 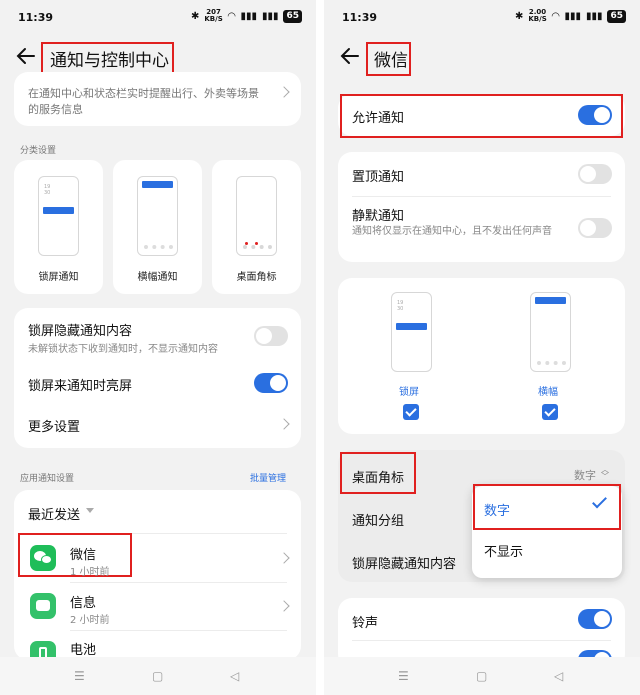 What do you see at coordinates (504, 552) in the screenshot?
I see `popup-option-label: 不显示` at bounding box center [504, 552].